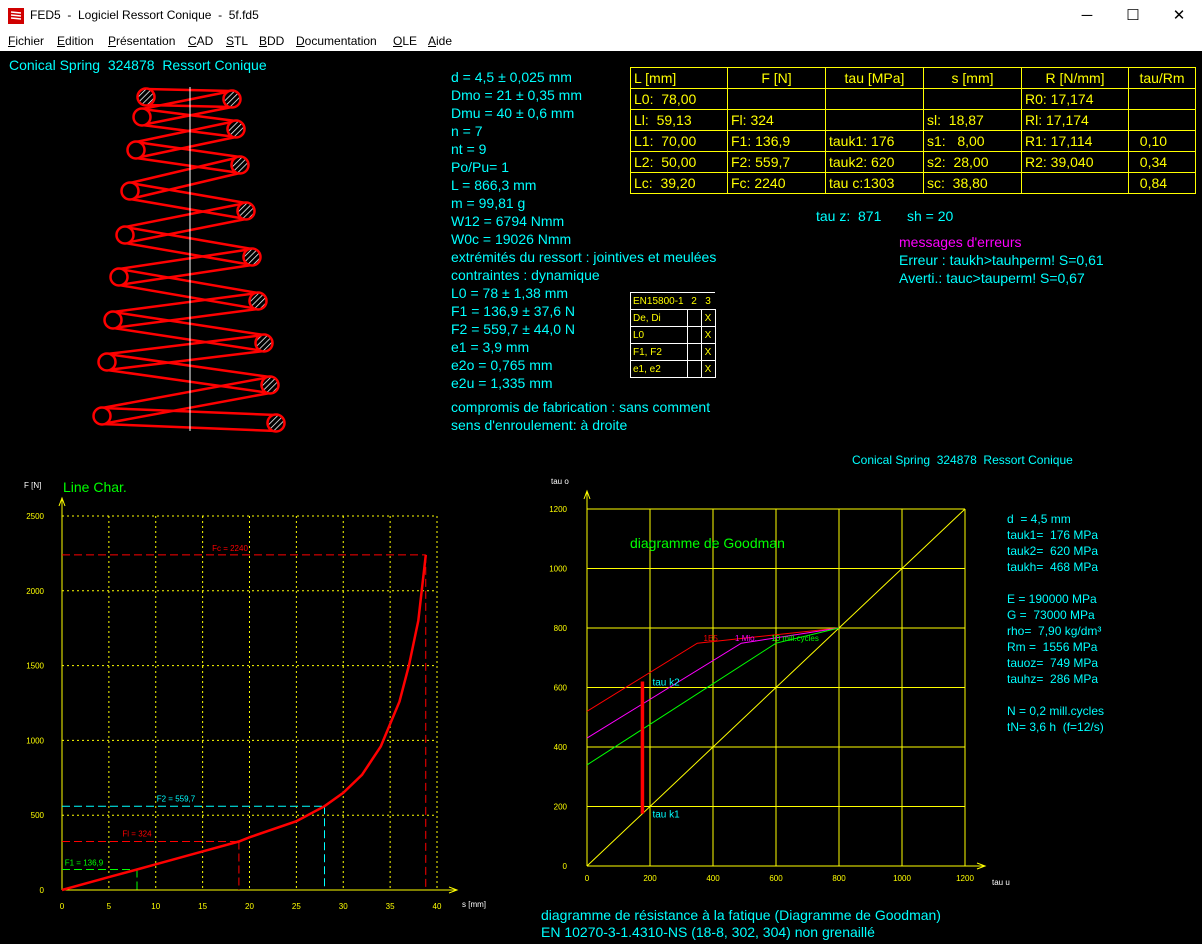  I want to click on spring-coil, so click(189, 98).